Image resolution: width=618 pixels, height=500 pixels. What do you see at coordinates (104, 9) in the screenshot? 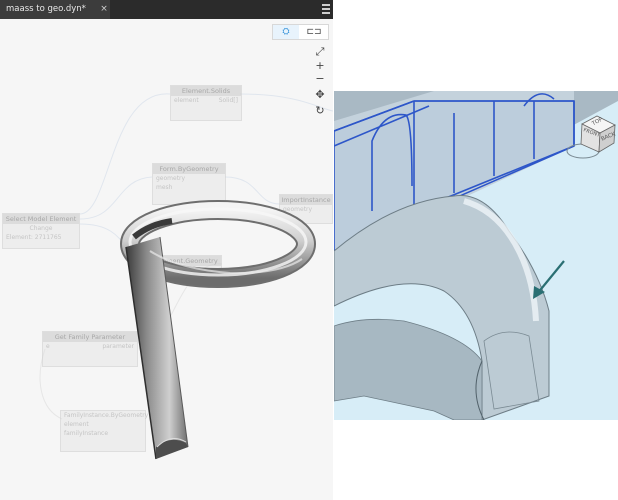
I see `close-tab-icon: ×` at bounding box center [104, 9].